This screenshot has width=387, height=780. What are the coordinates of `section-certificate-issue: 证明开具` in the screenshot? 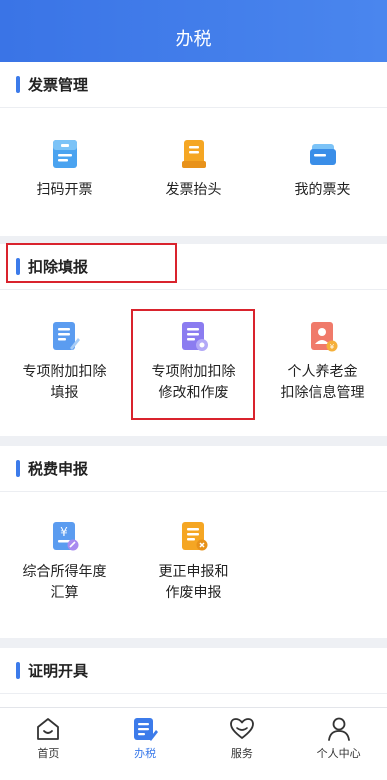 It's located at (193, 677).